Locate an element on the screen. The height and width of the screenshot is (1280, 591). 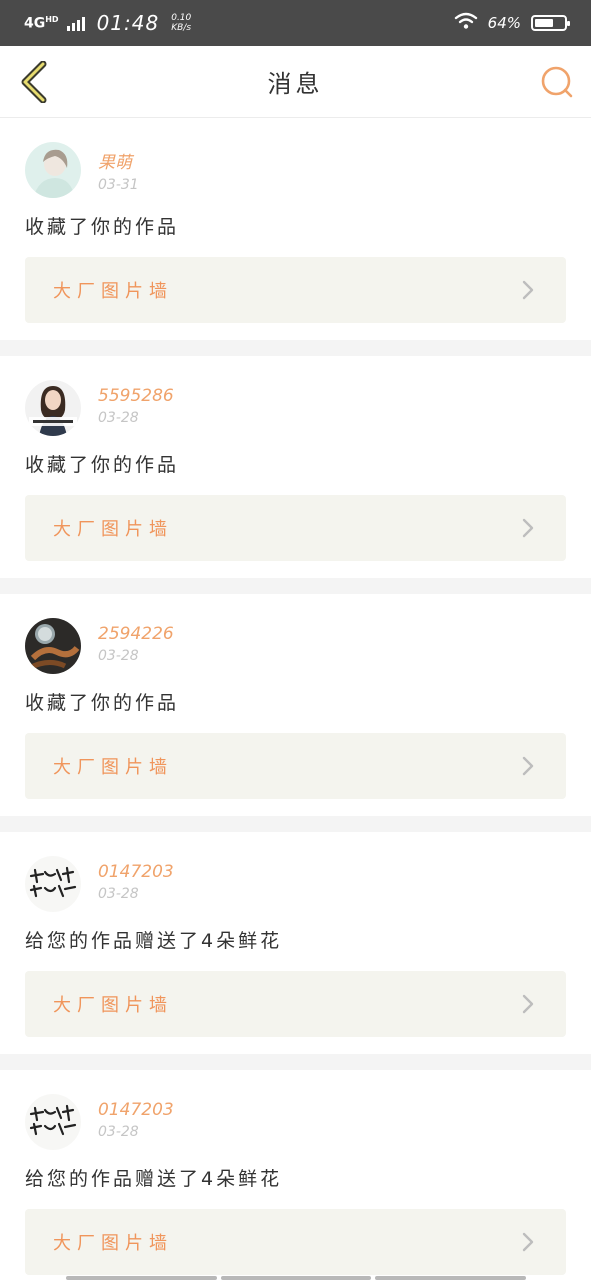
speed-value: 0.10 is located at coordinates (181, 18).